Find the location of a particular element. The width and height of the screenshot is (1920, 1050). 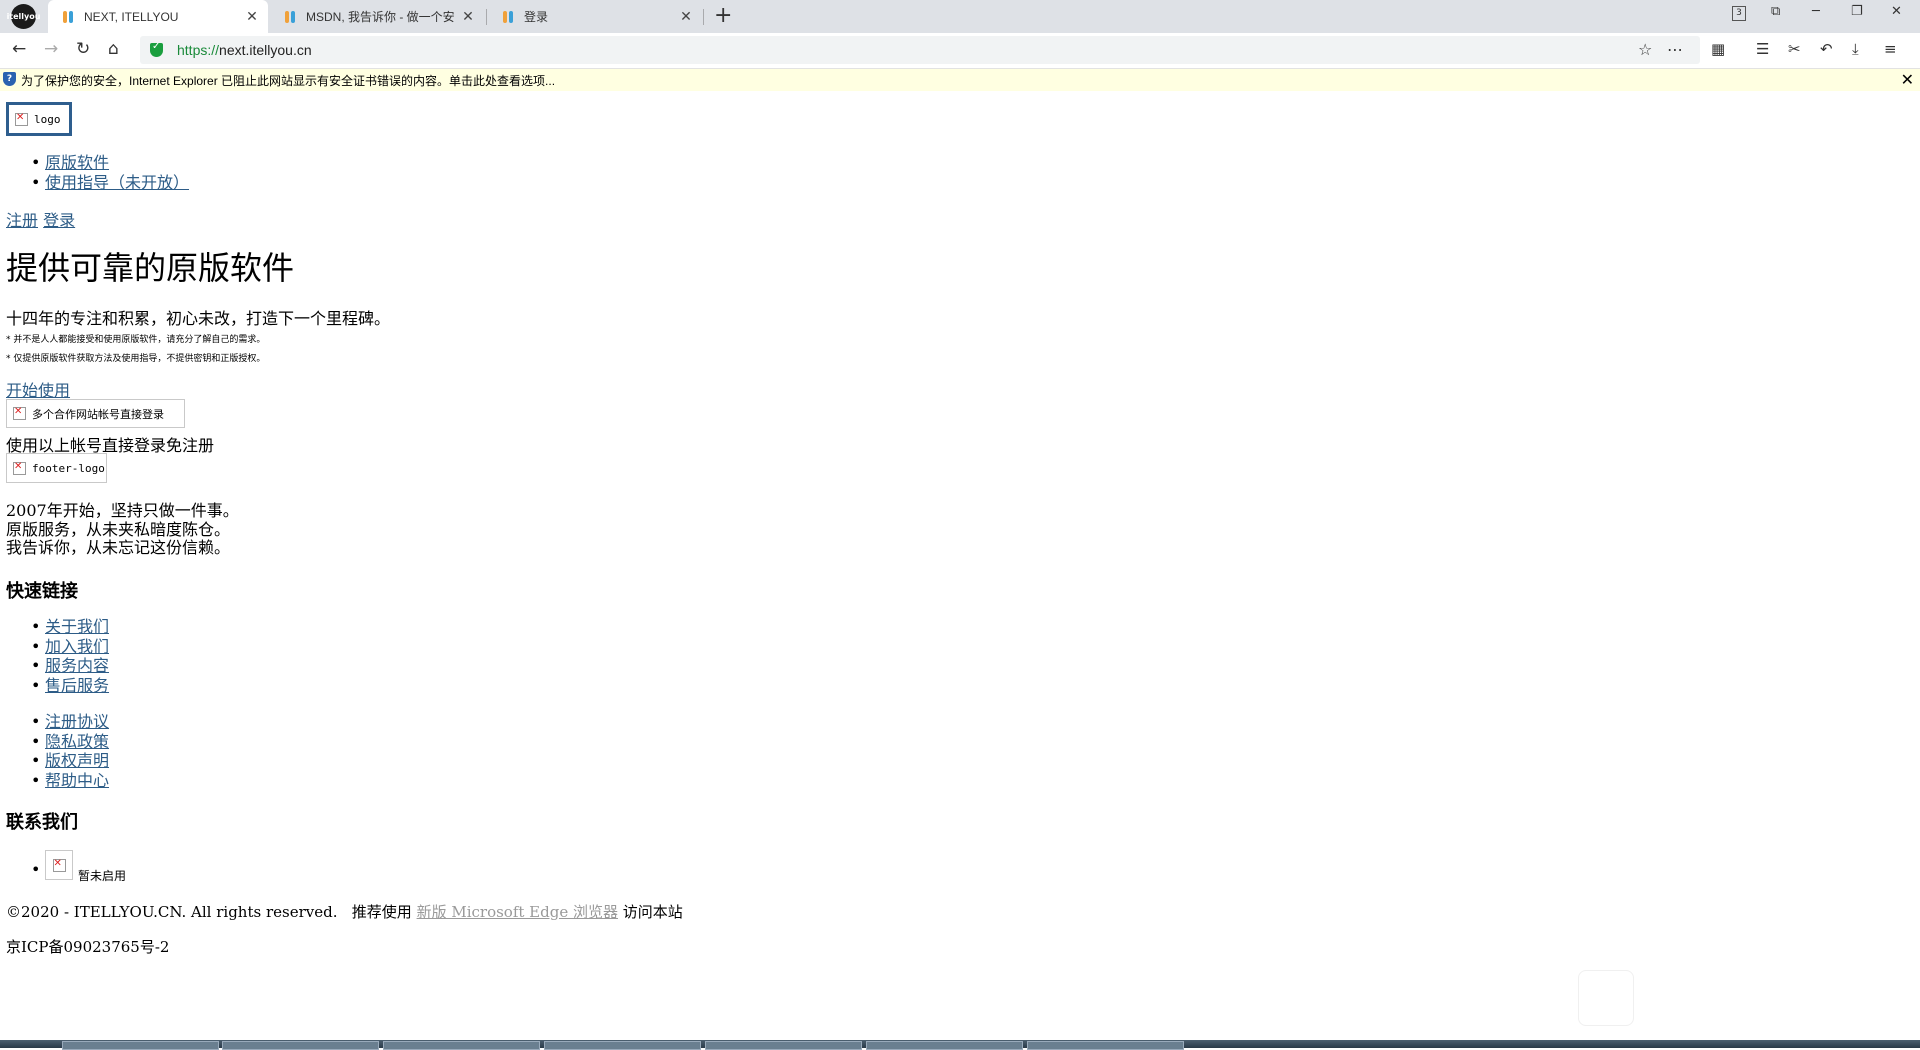

tab-manager-icon: ⧉ is located at coordinates (1775, 11).